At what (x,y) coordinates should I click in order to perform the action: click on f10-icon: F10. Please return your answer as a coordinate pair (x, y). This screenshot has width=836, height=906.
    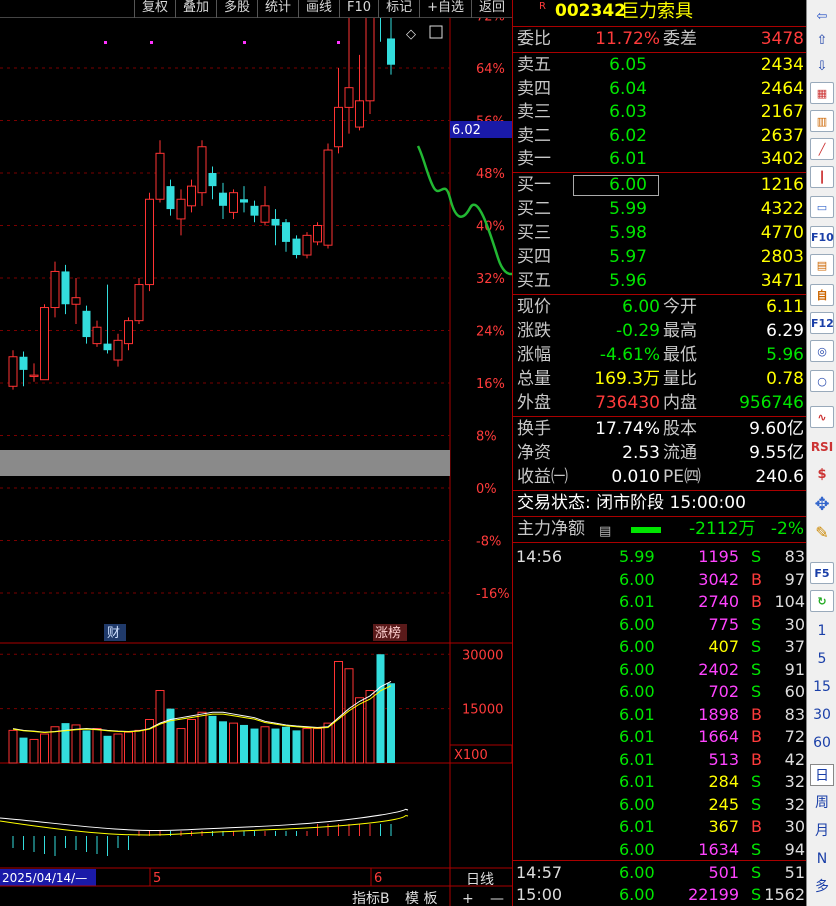
    Looking at the image, I should click on (822, 237).